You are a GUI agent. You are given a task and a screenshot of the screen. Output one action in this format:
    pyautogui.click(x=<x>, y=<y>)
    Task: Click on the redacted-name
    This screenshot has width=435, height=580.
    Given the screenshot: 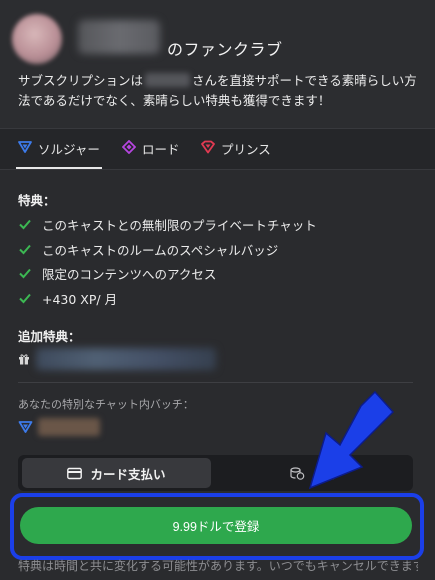 What is the action you would take?
    pyautogui.click(x=119, y=37)
    